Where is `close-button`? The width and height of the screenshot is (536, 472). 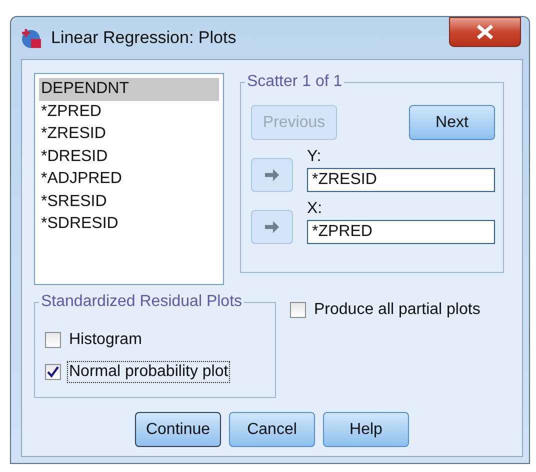
close-button is located at coordinates (485, 32).